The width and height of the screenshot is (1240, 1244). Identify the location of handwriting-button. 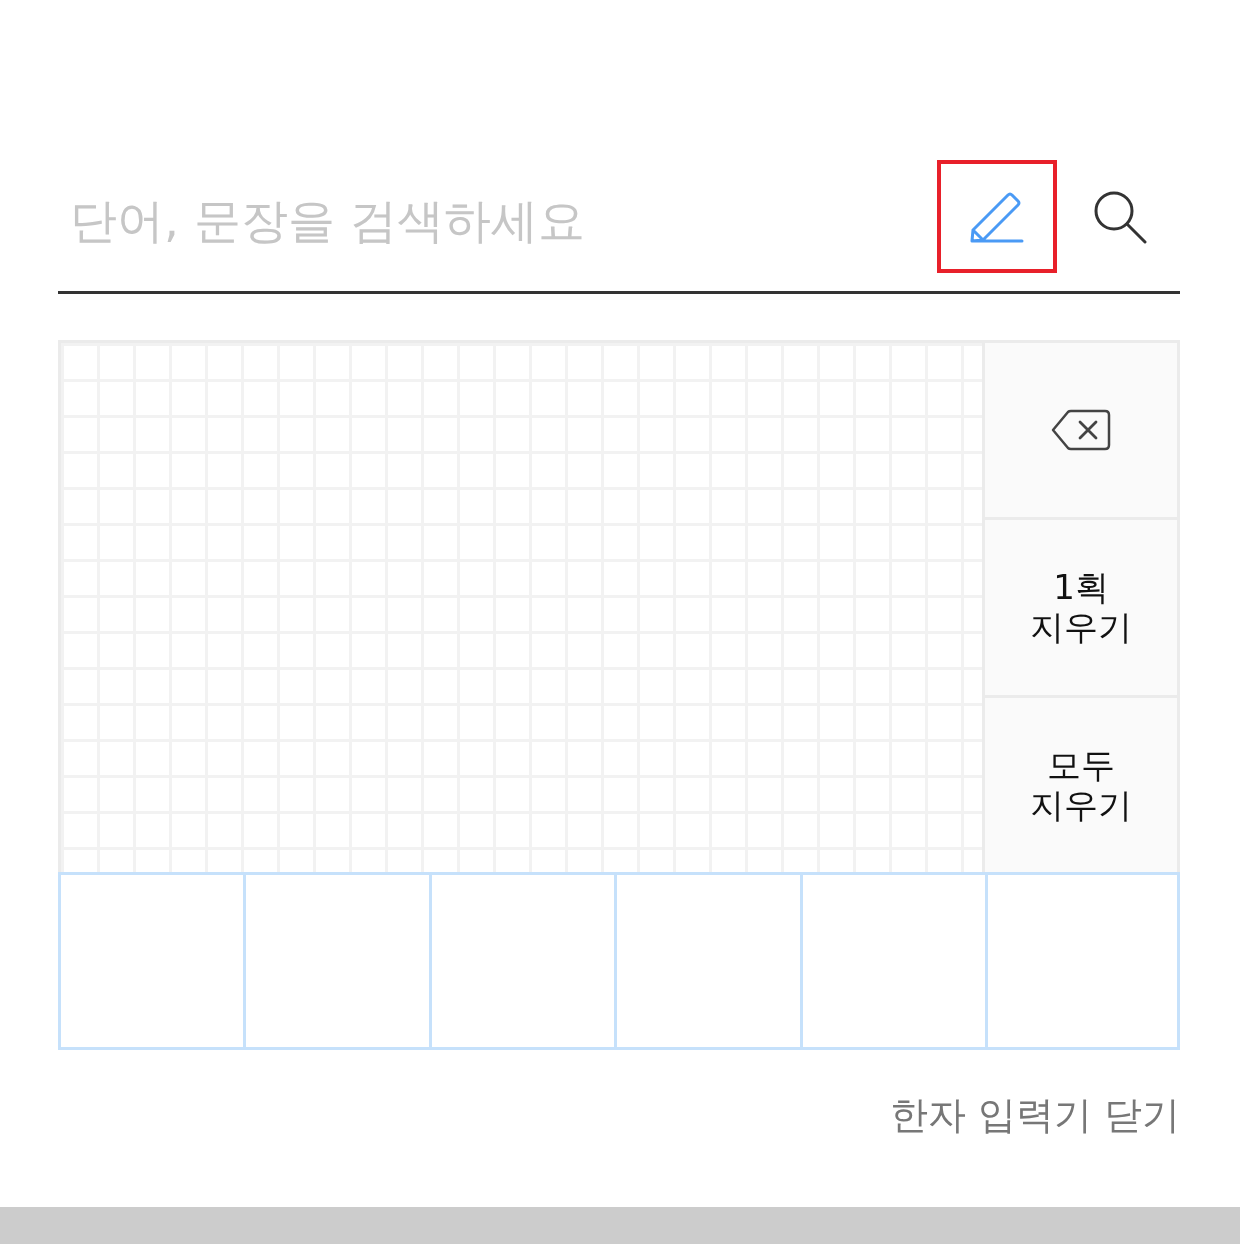
(997, 216).